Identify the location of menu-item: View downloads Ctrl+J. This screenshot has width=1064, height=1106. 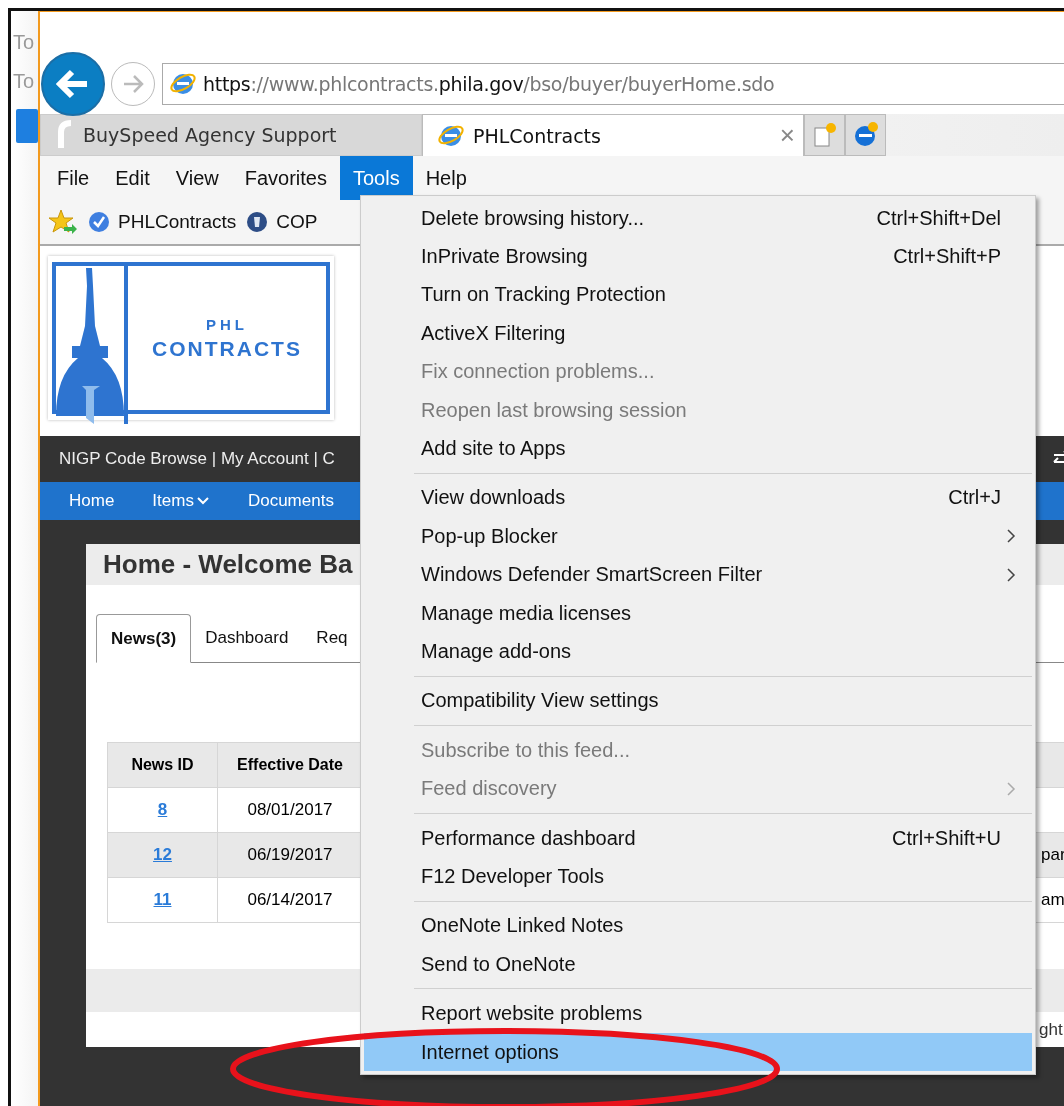
(698, 498).